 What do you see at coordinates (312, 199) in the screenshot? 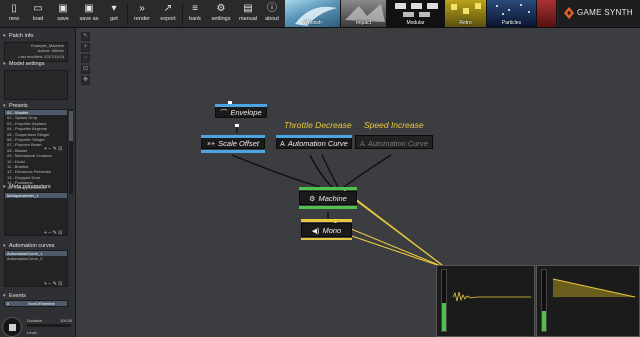
I see `machine-icon: ⚙` at bounding box center [312, 199].